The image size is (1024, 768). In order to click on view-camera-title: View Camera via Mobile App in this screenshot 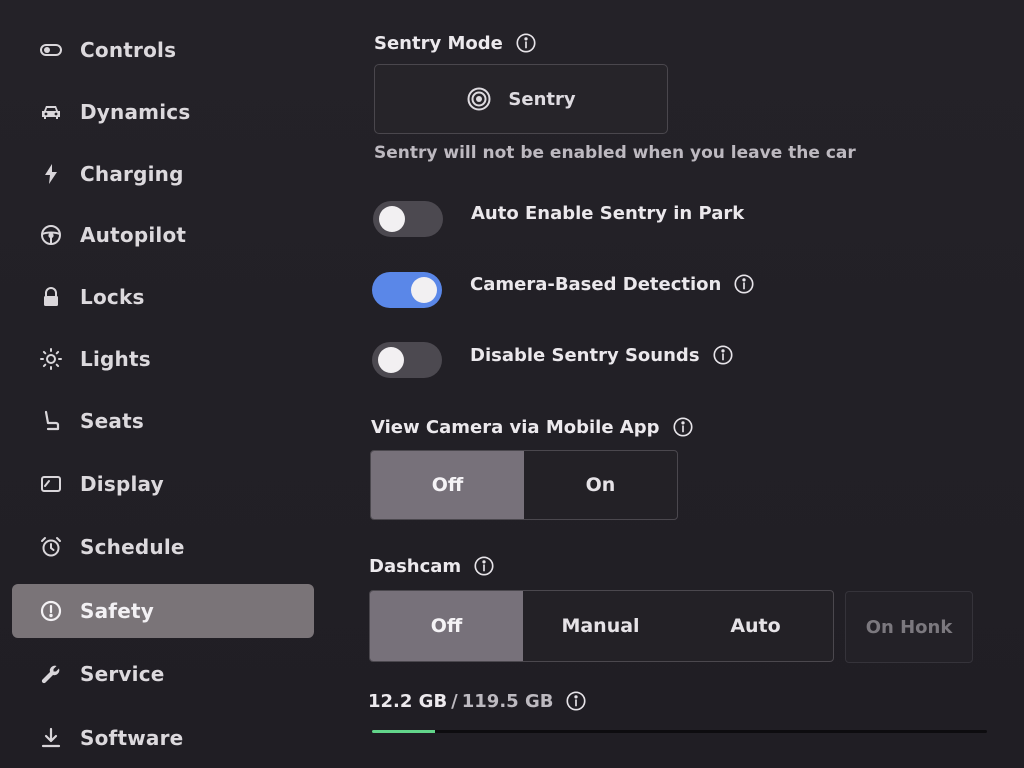, I will do `click(515, 427)`.